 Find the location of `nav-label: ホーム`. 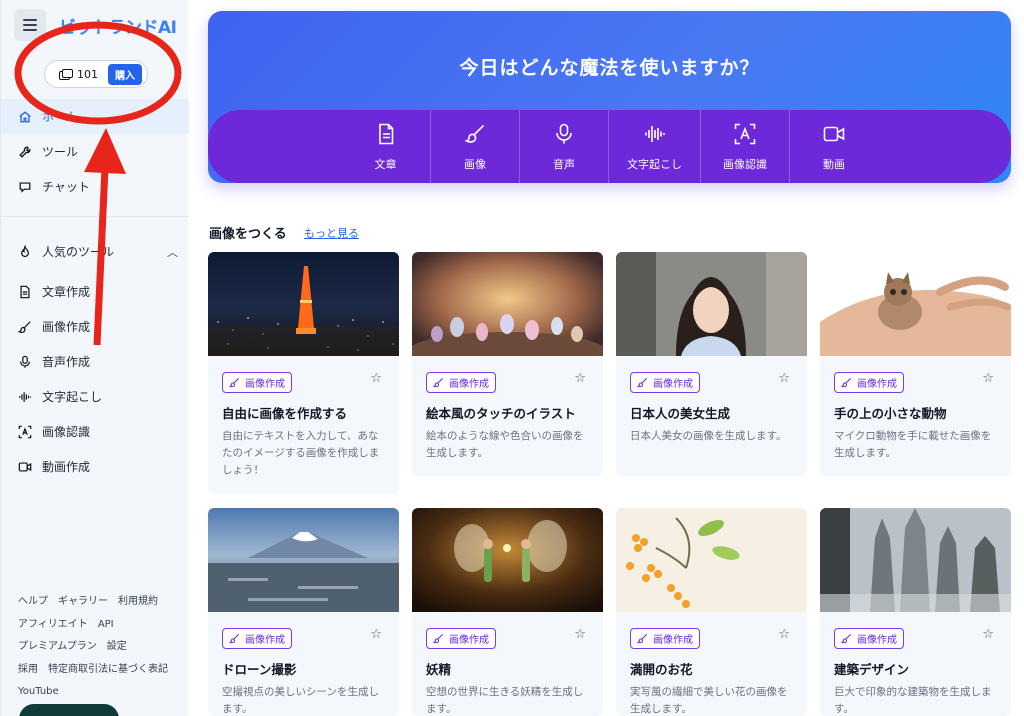

nav-label: ホーム is located at coordinates (60, 117).